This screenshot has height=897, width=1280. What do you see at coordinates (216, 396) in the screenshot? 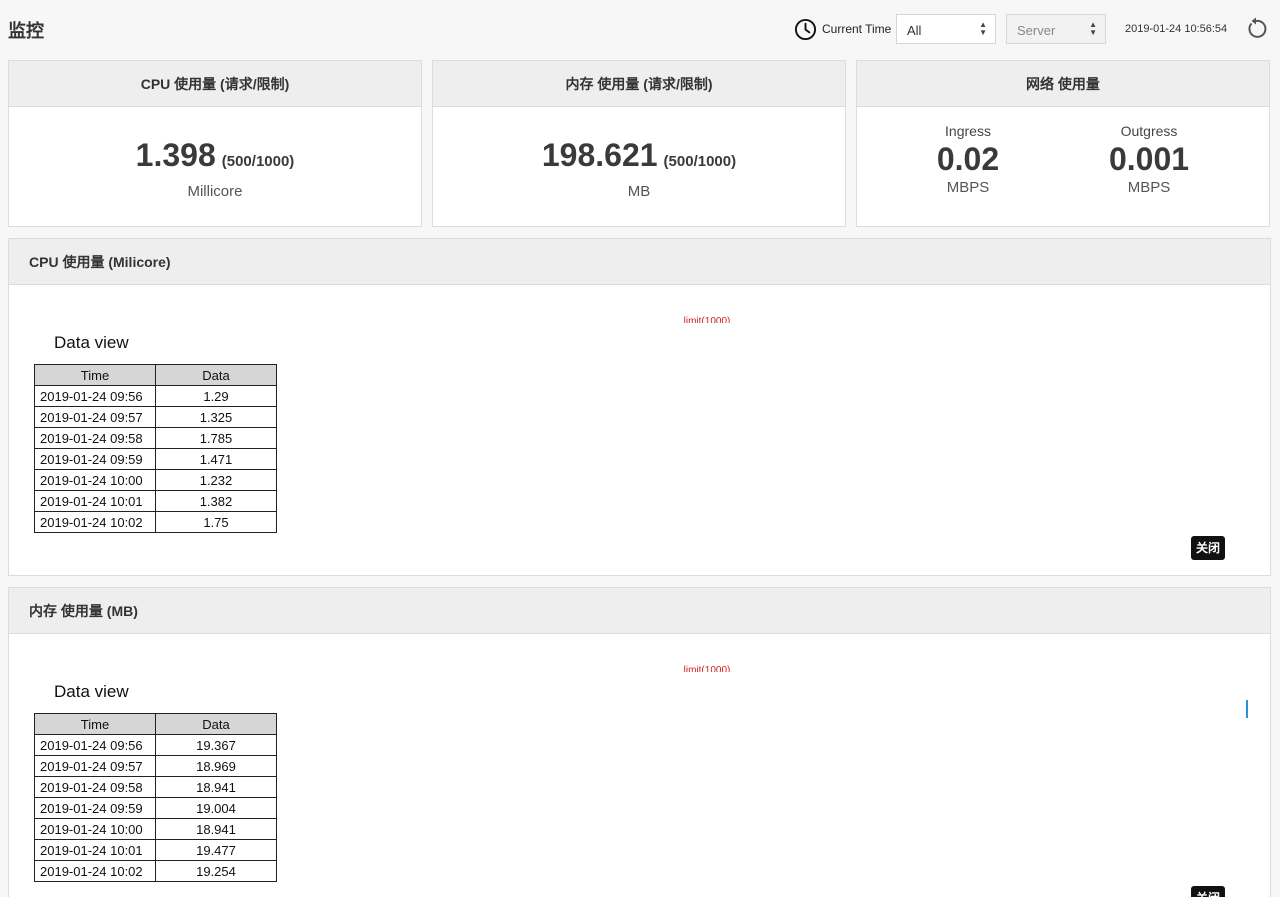
I see `data-cell: 1.29` at bounding box center [216, 396].